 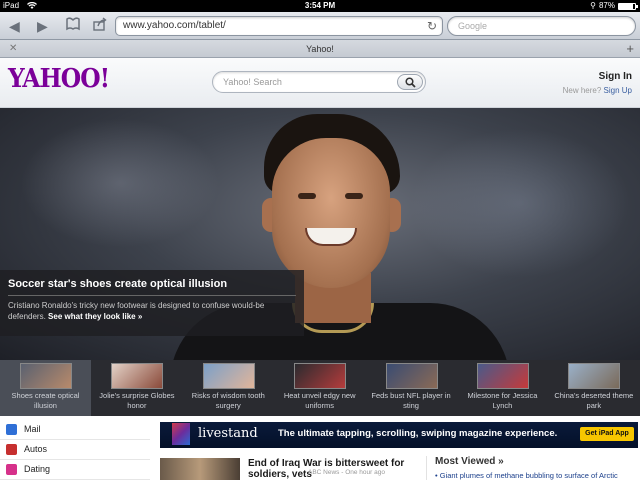 I want to click on carousel-item: Feds bust NFL player in sting, so click(x=411, y=388).